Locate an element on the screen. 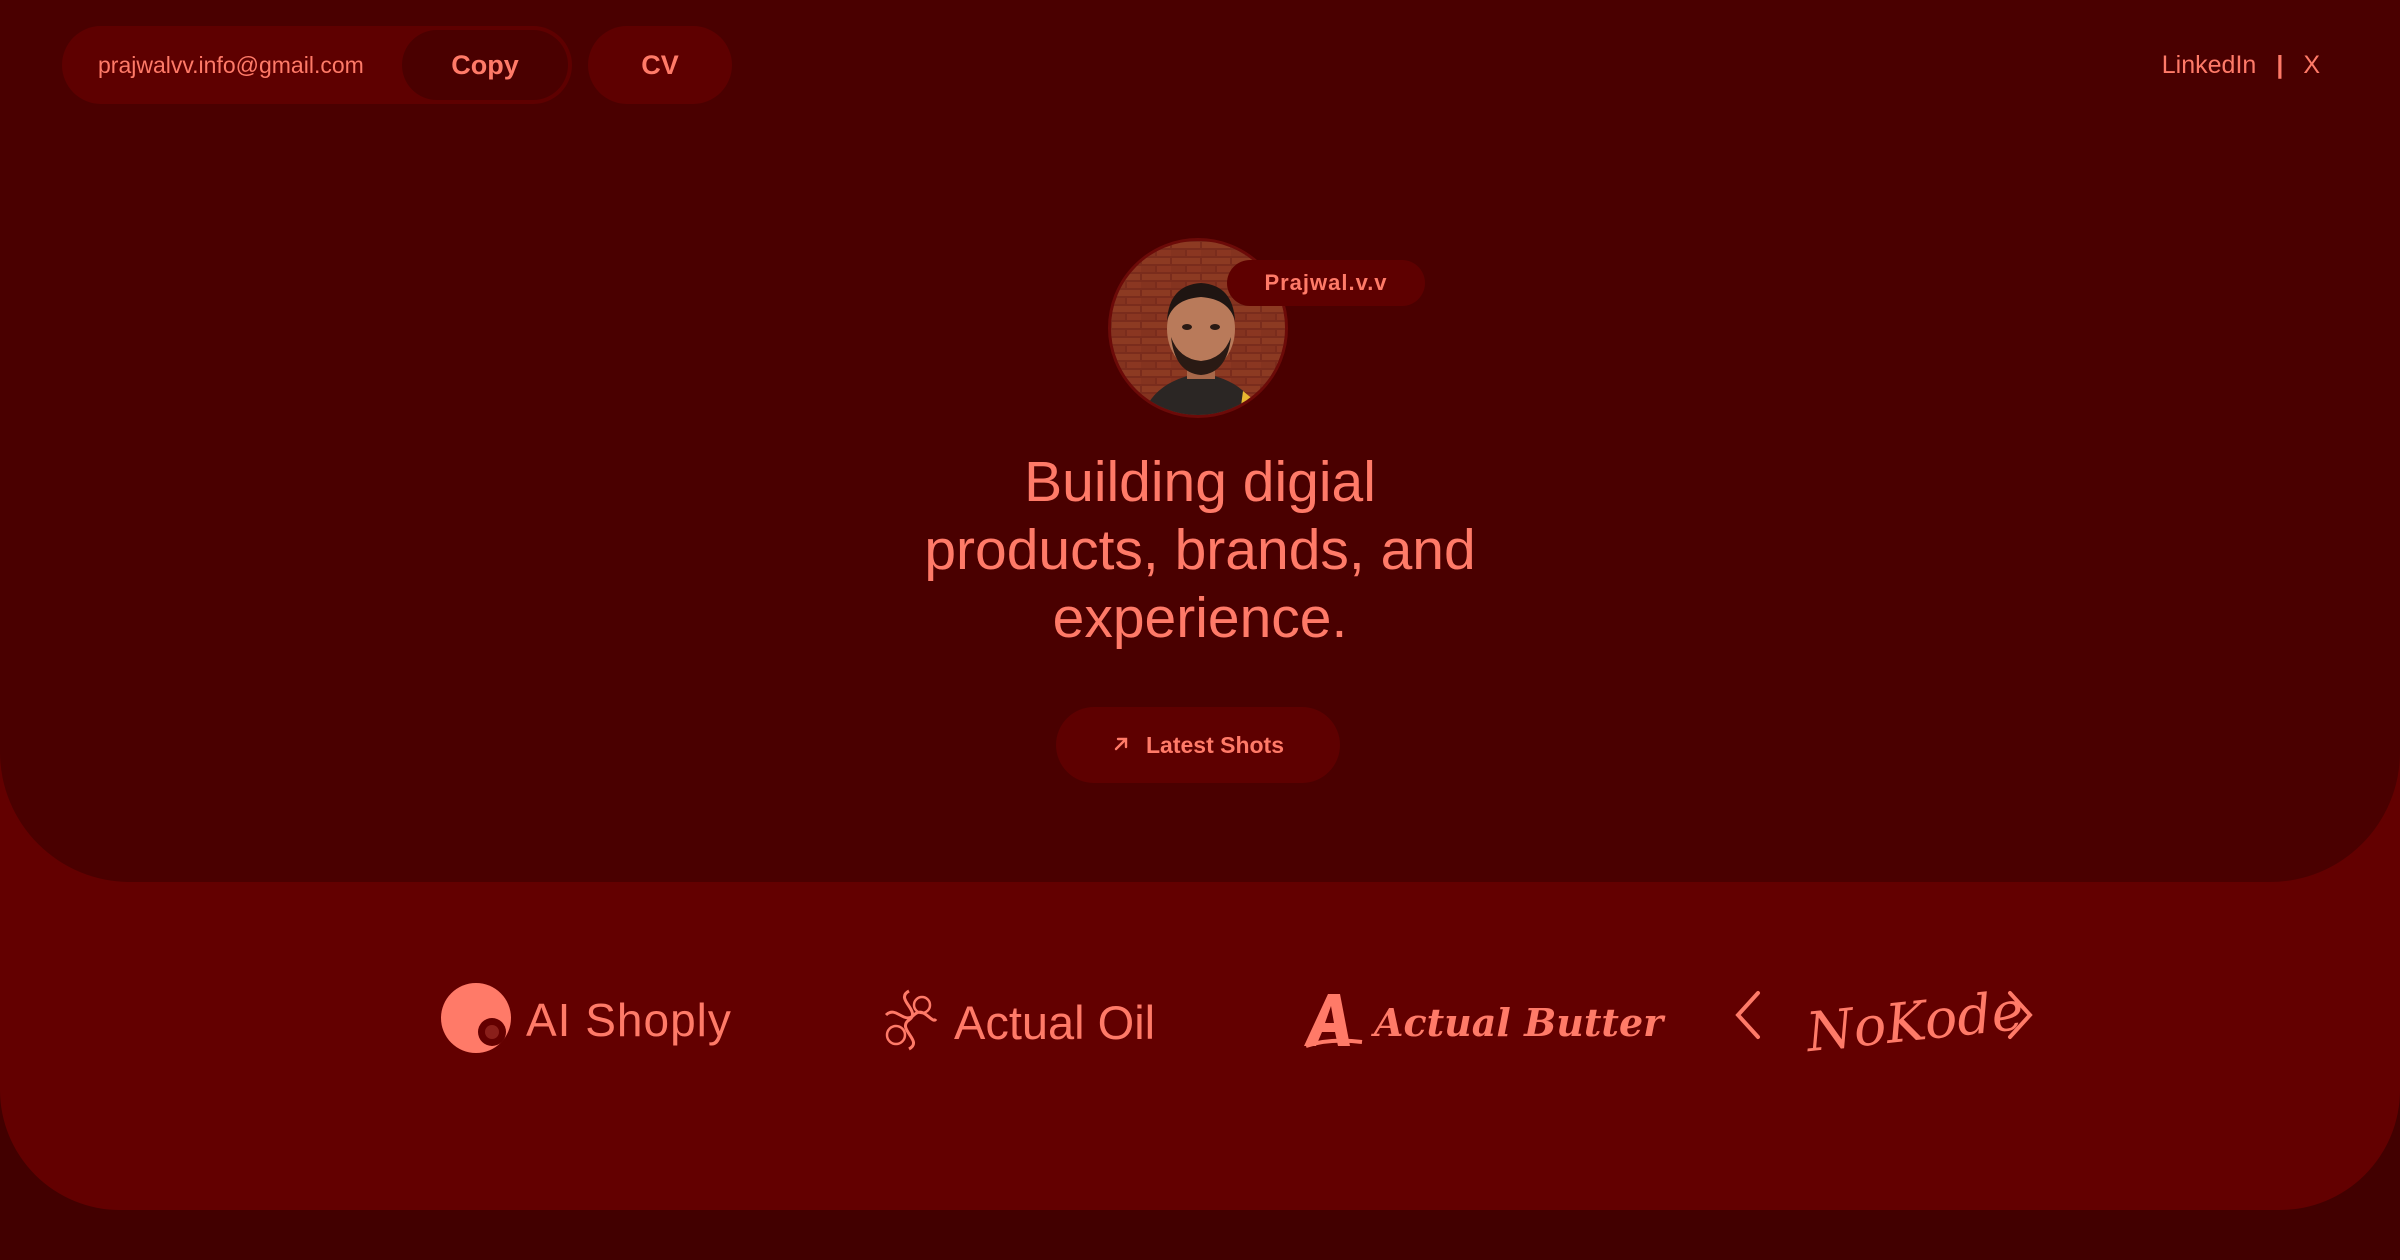  logo-text: NoKode is located at coordinates (1915, 1021).